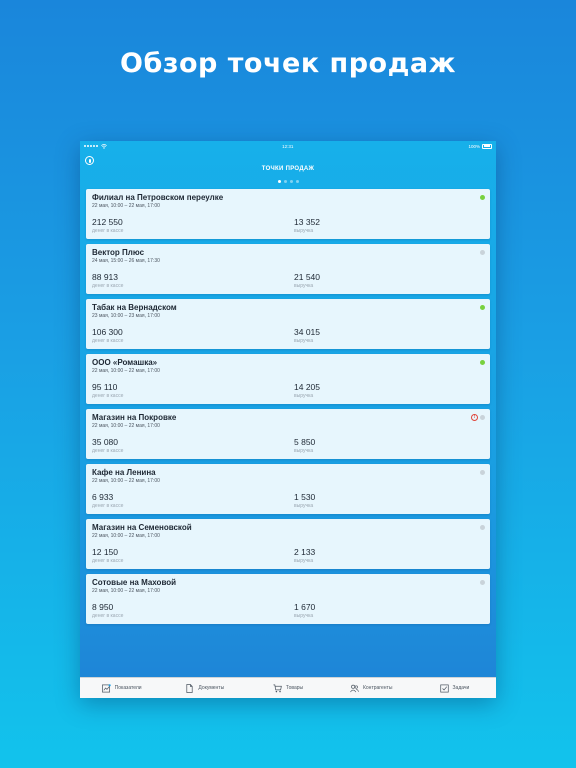 This screenshot has width=576, height=768. Describe the element at coordinates (307, 222) in the screenshot. I see `revenue-amount: 13 352` at that location.